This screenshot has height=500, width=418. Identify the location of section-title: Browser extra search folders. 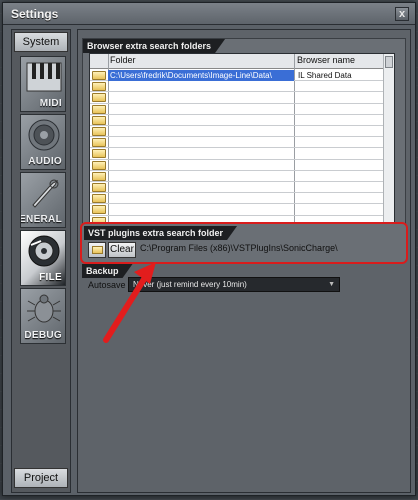
(154, 46).